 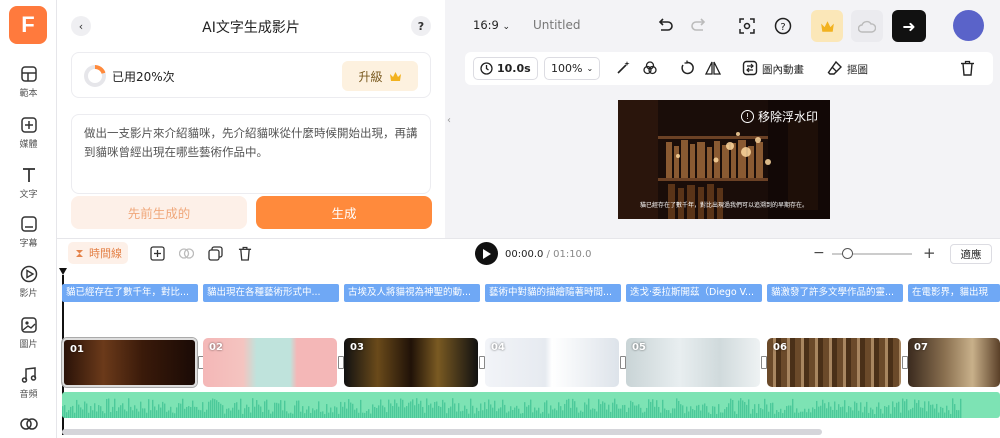 I want to click on zoom-select: 100% ⌄, so click(x=572, y=68).